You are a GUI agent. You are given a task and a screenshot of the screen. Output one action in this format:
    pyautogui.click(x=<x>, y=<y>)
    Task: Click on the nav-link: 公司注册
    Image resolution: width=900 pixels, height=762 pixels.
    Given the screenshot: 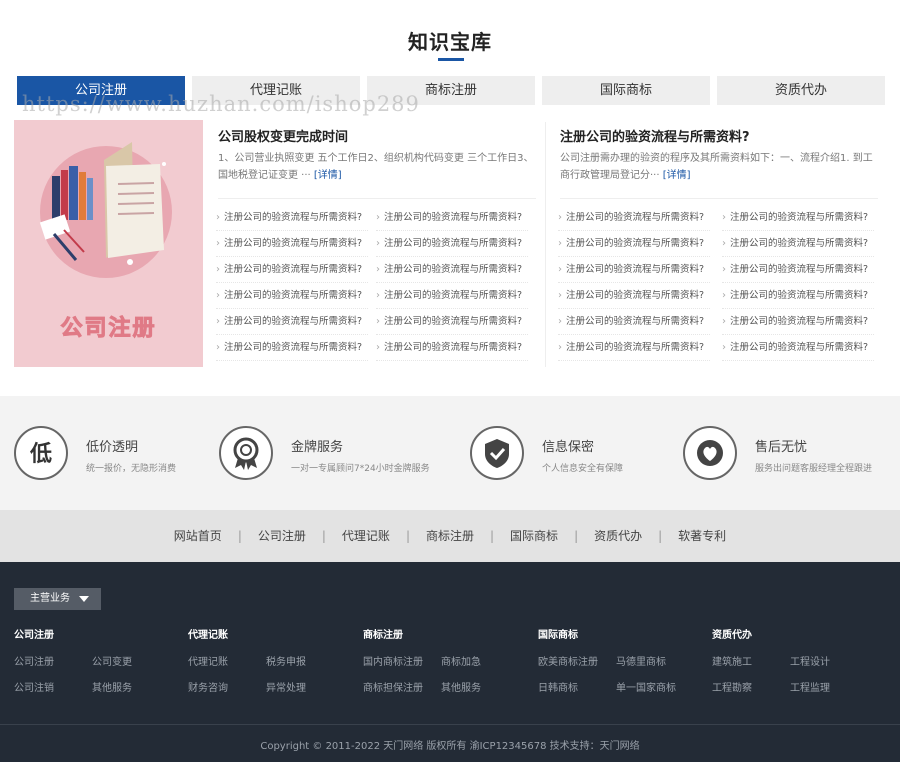 What is the action you would take?
    pyautogui.click(x=282, y=536)
    